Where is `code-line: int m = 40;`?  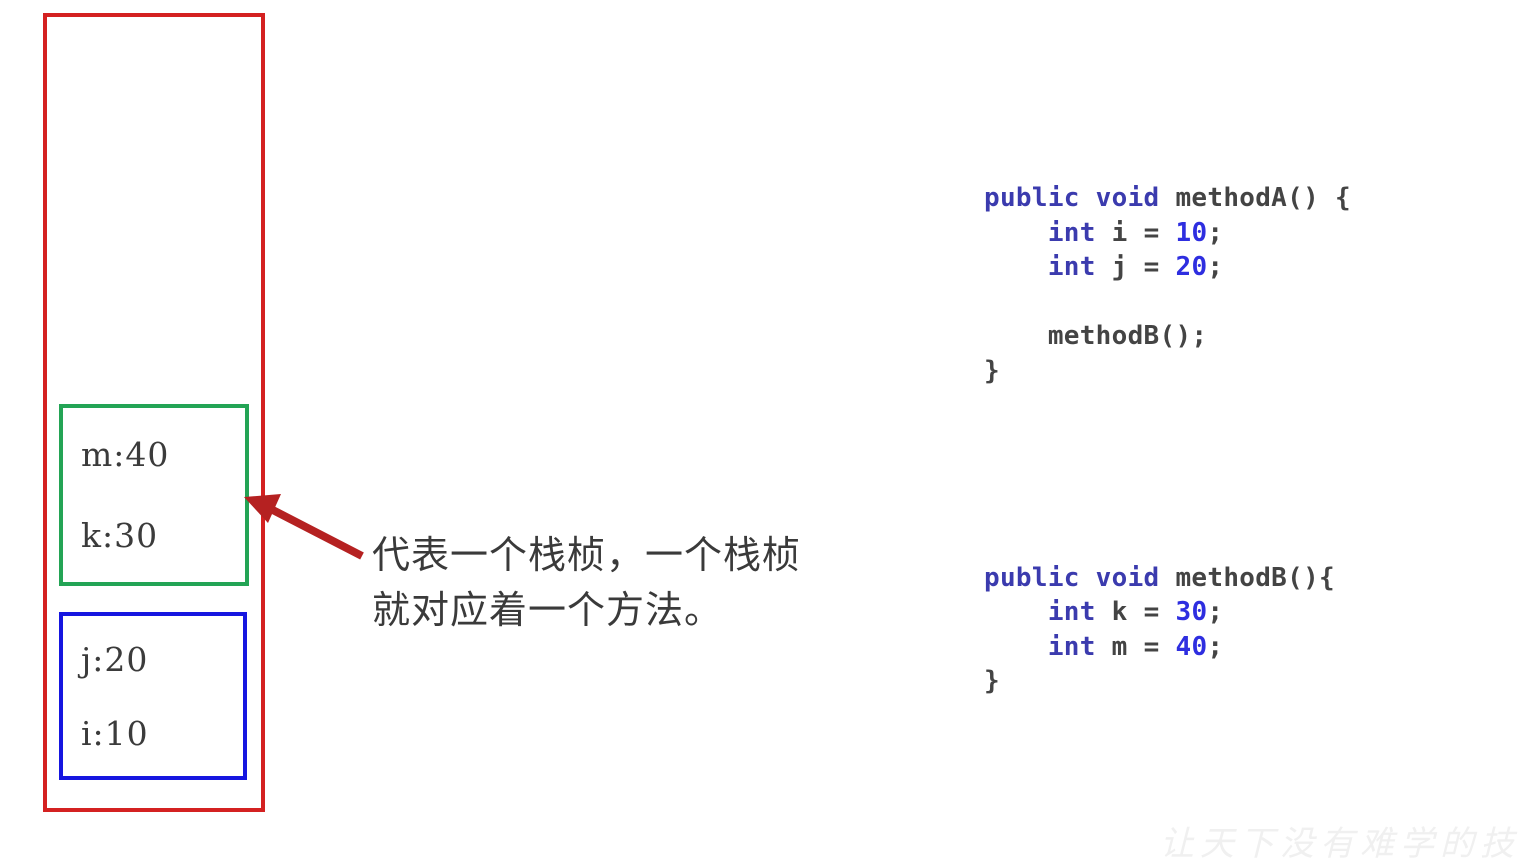 code-line: int m = 40; is located at coordinates (1167, 647).